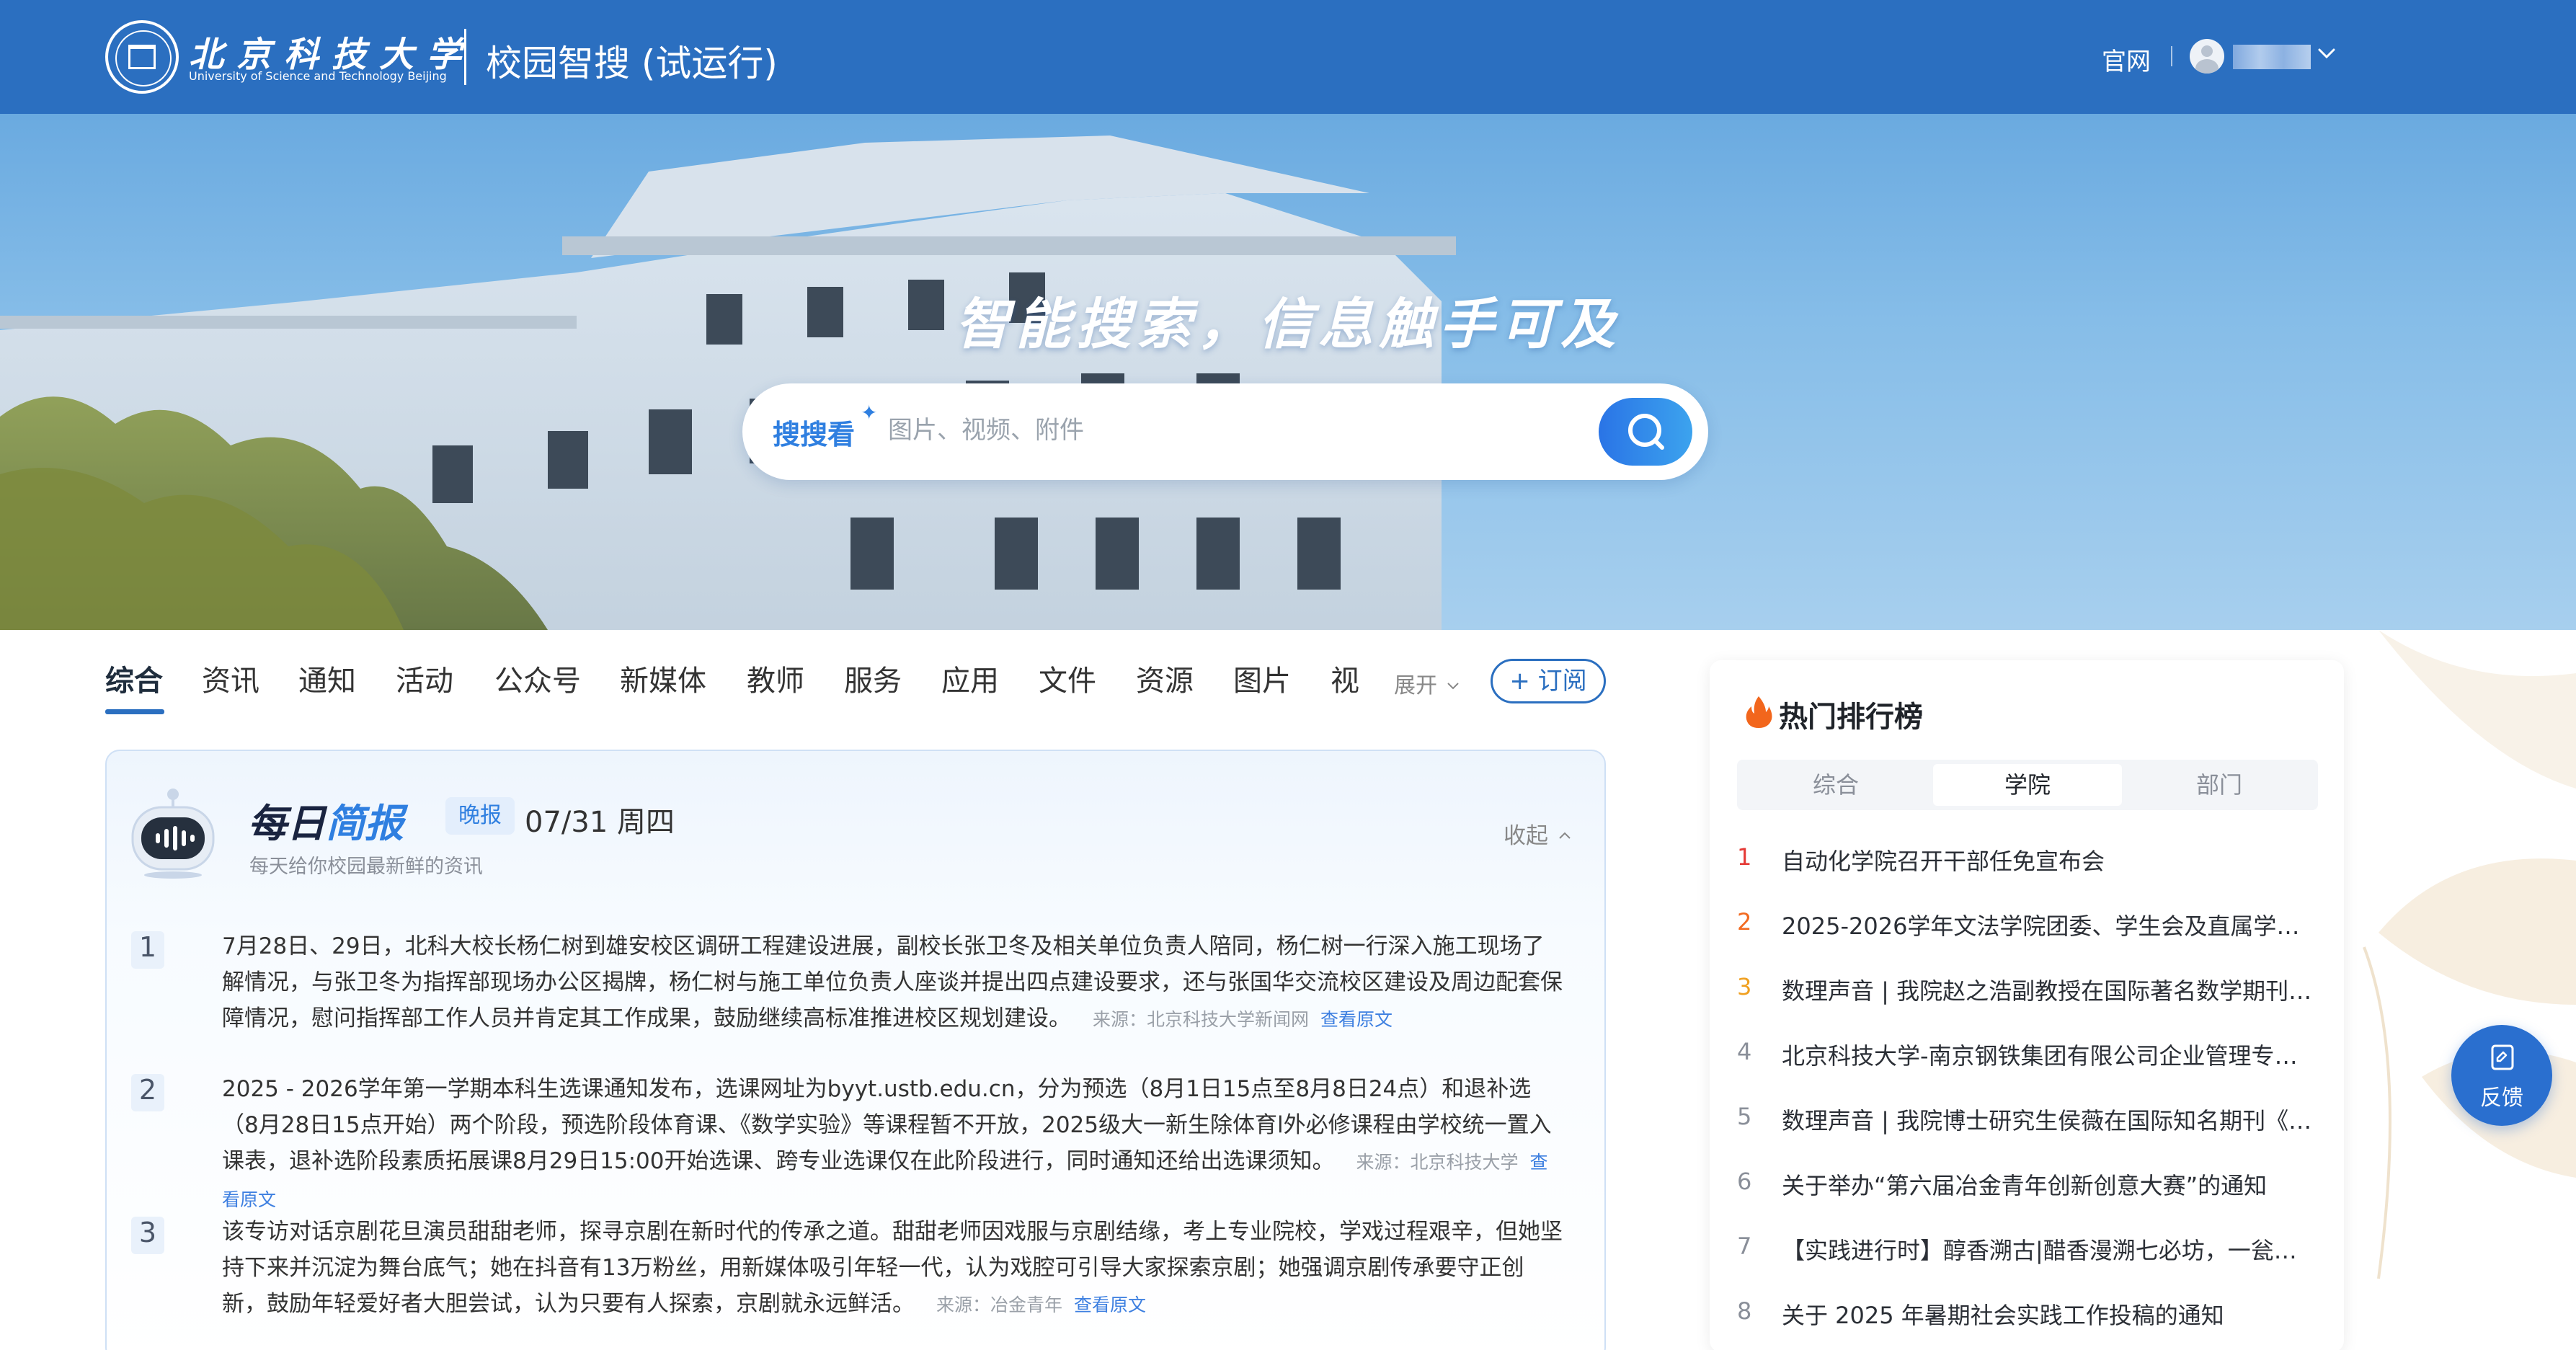 This screenshot has height=1350, width=2576. I want to click on feedback-label: 反馈, so click(2501, 1098).